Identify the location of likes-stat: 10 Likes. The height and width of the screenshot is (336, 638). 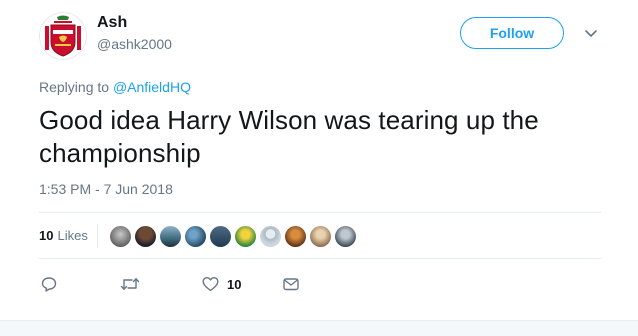
(63, 236).